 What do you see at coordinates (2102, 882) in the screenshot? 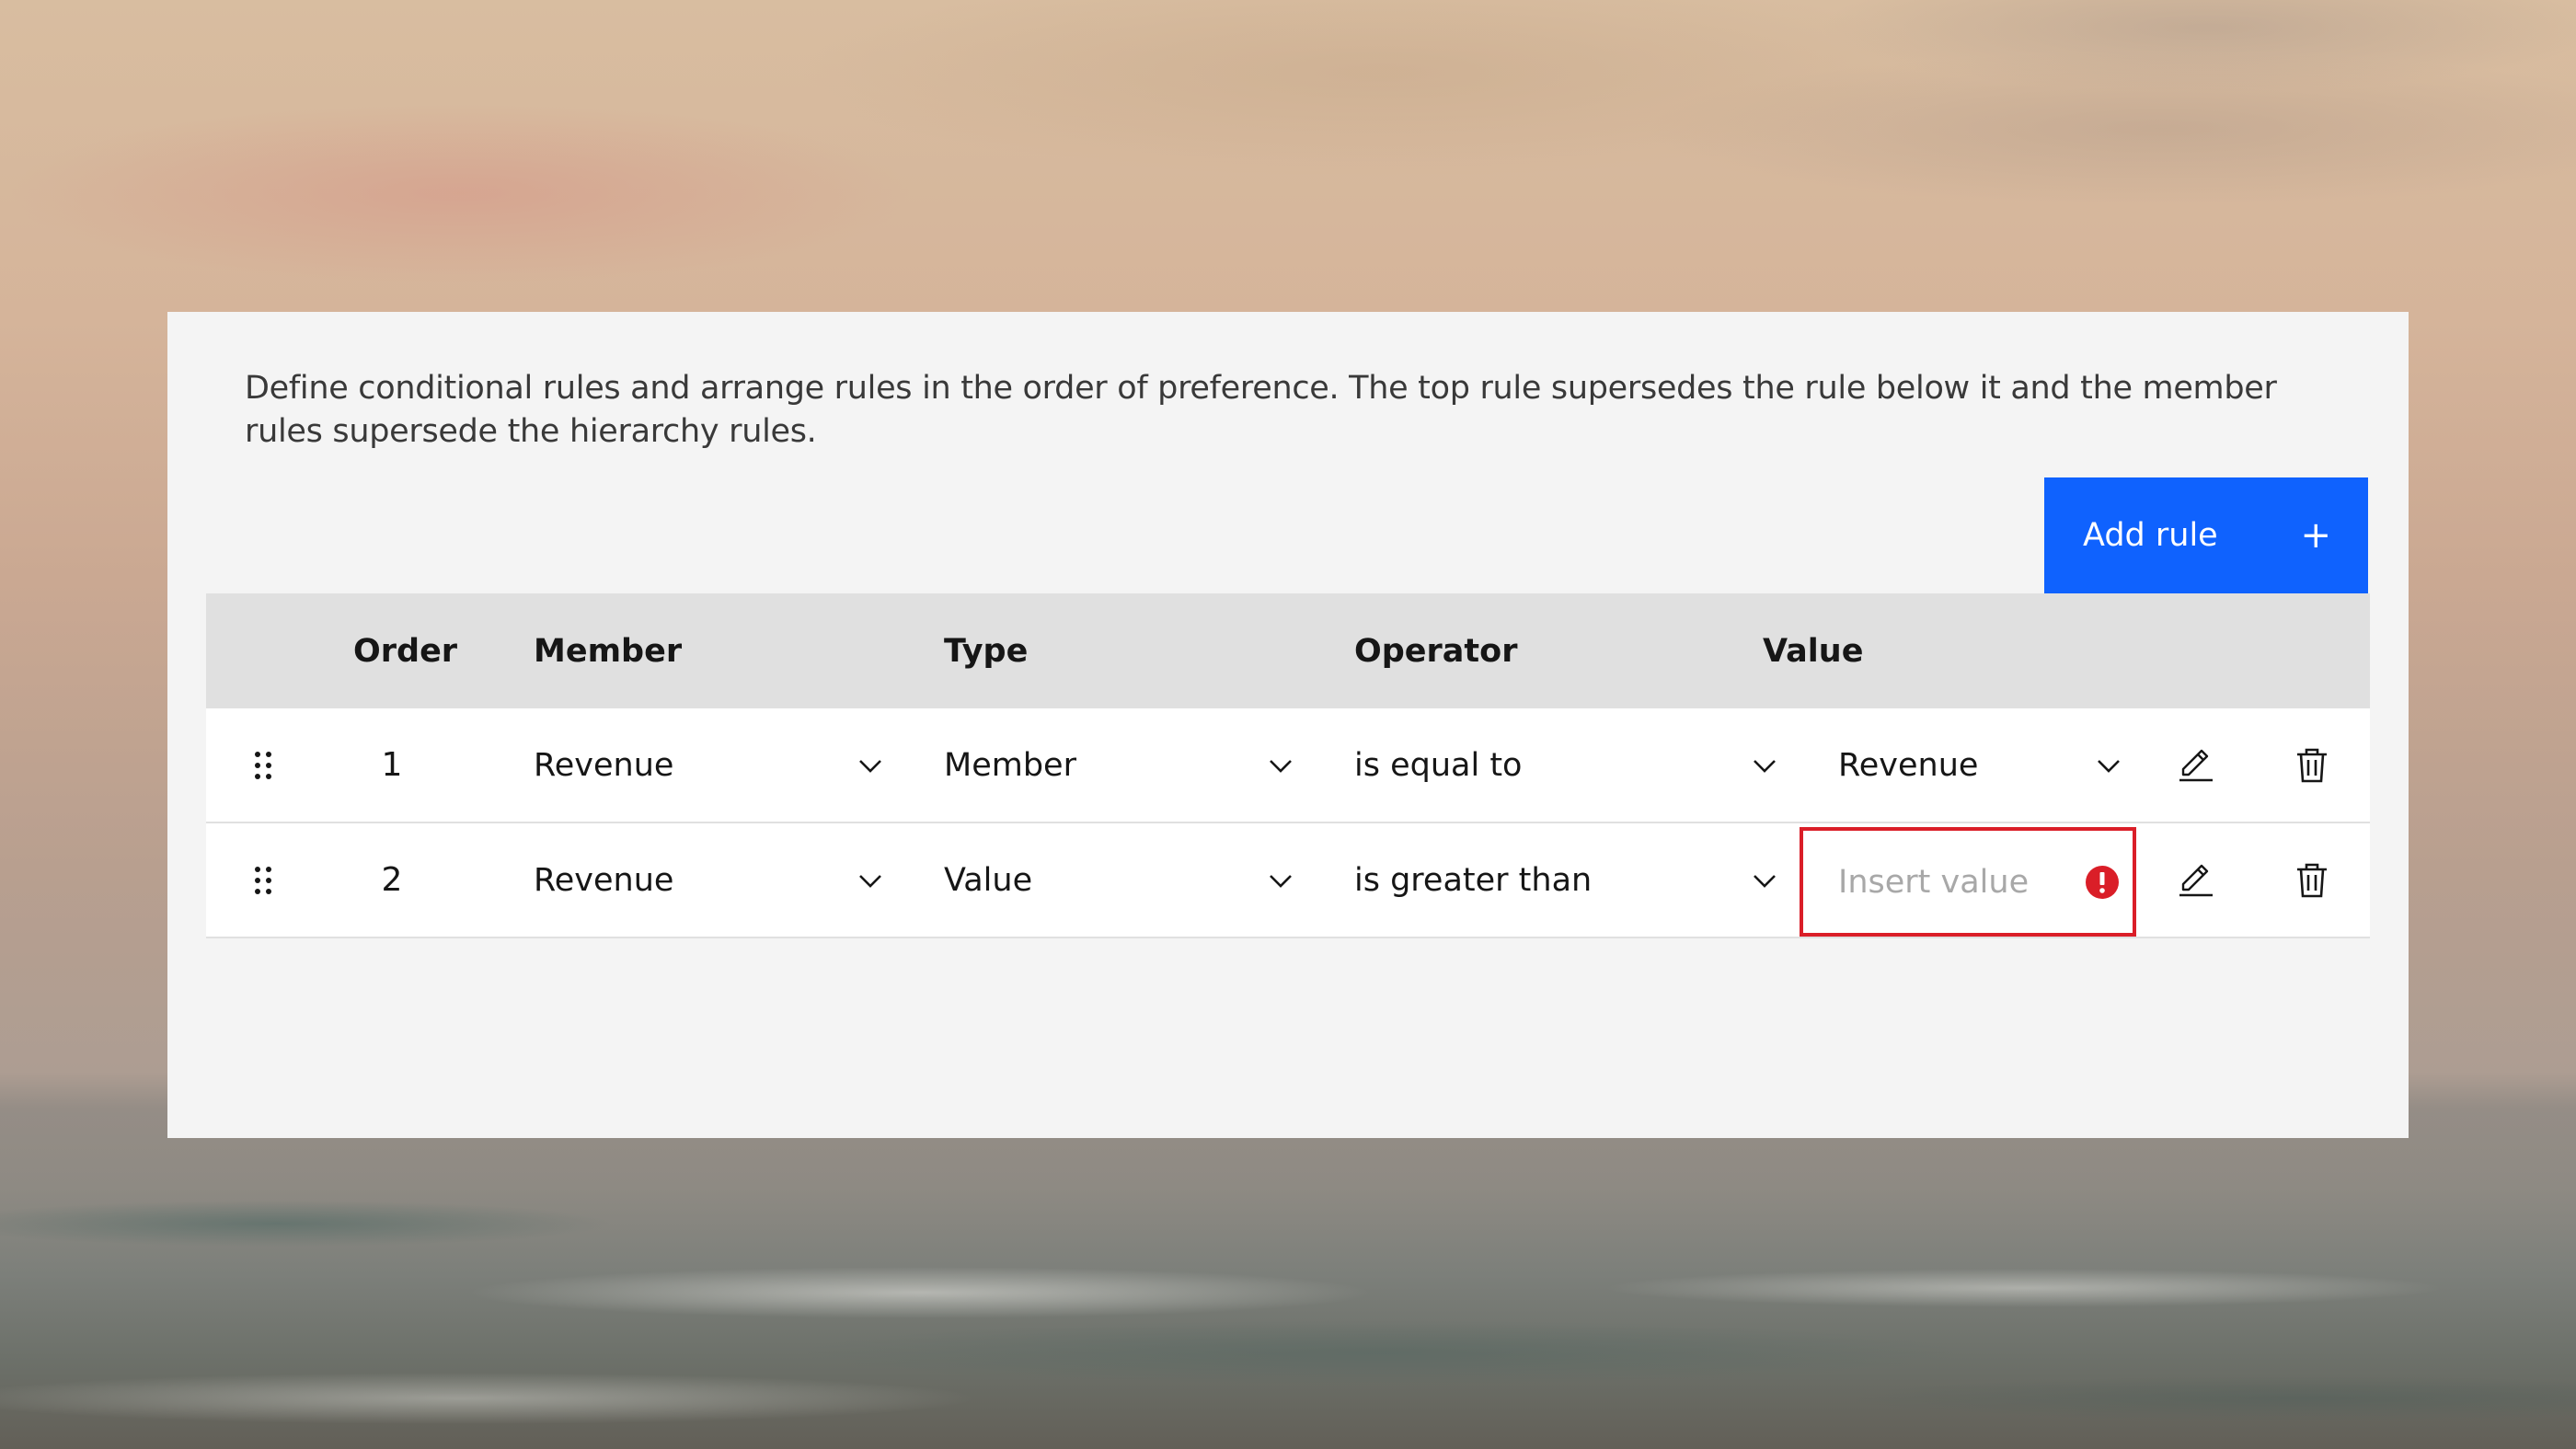
I see `error-icon` at bounding box center [2102, 882].